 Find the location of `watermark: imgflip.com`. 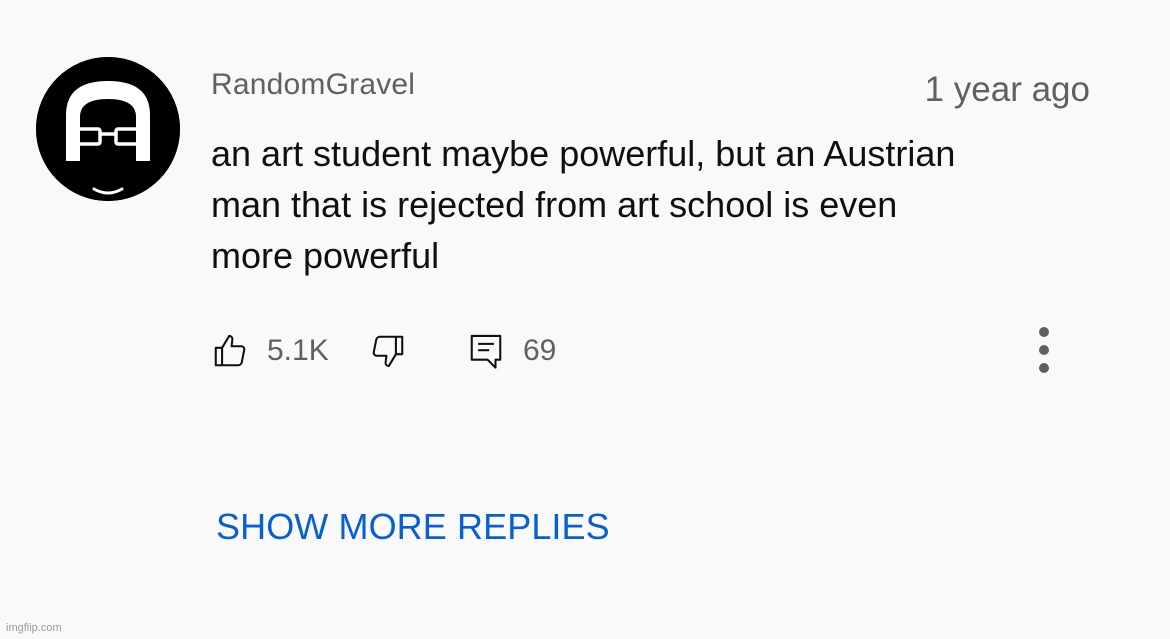

watermark: imgflip.com is located at coordinates (34, 628).